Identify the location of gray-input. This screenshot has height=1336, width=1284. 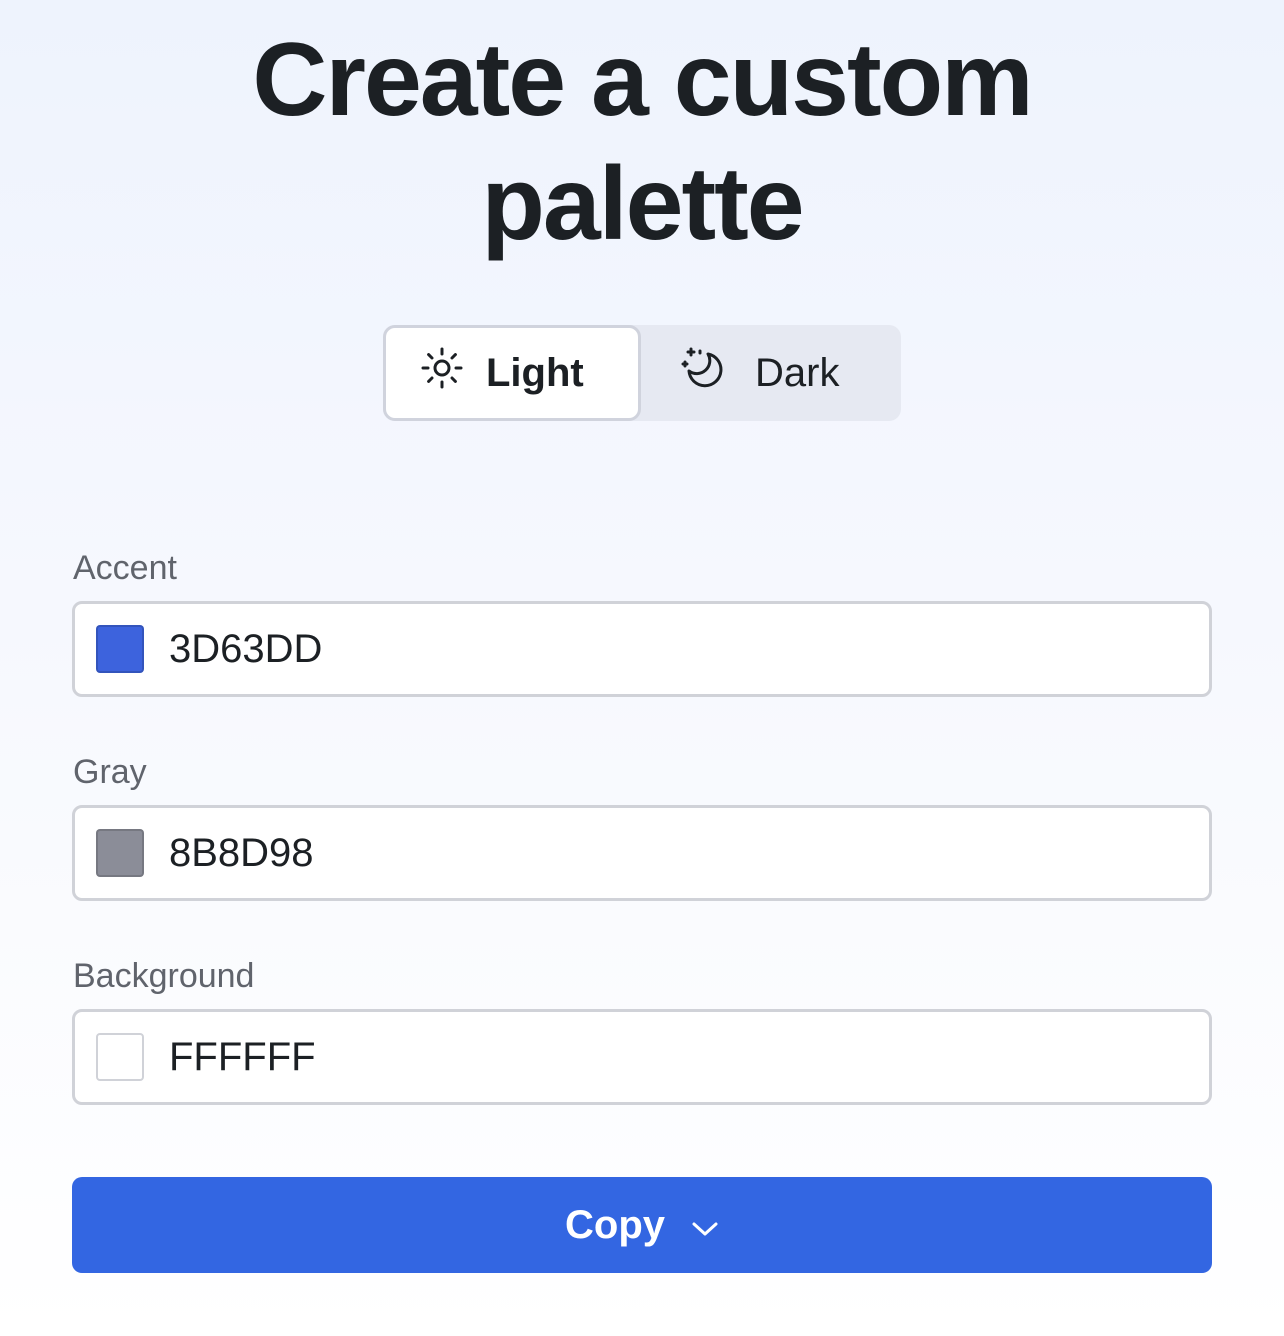
(669, 853).